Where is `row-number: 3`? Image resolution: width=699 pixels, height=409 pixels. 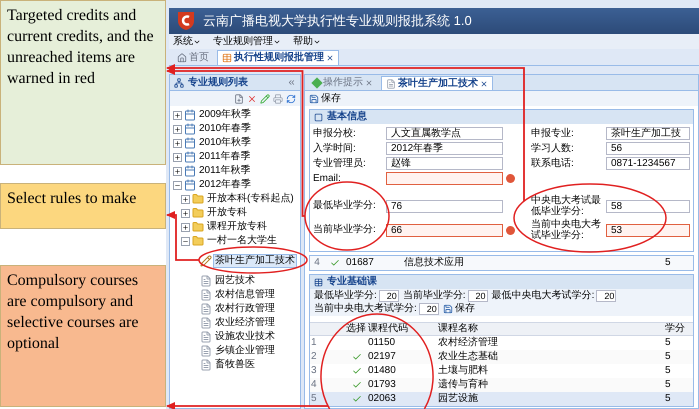
row-number: 3 is located at coordinates (314, 370).